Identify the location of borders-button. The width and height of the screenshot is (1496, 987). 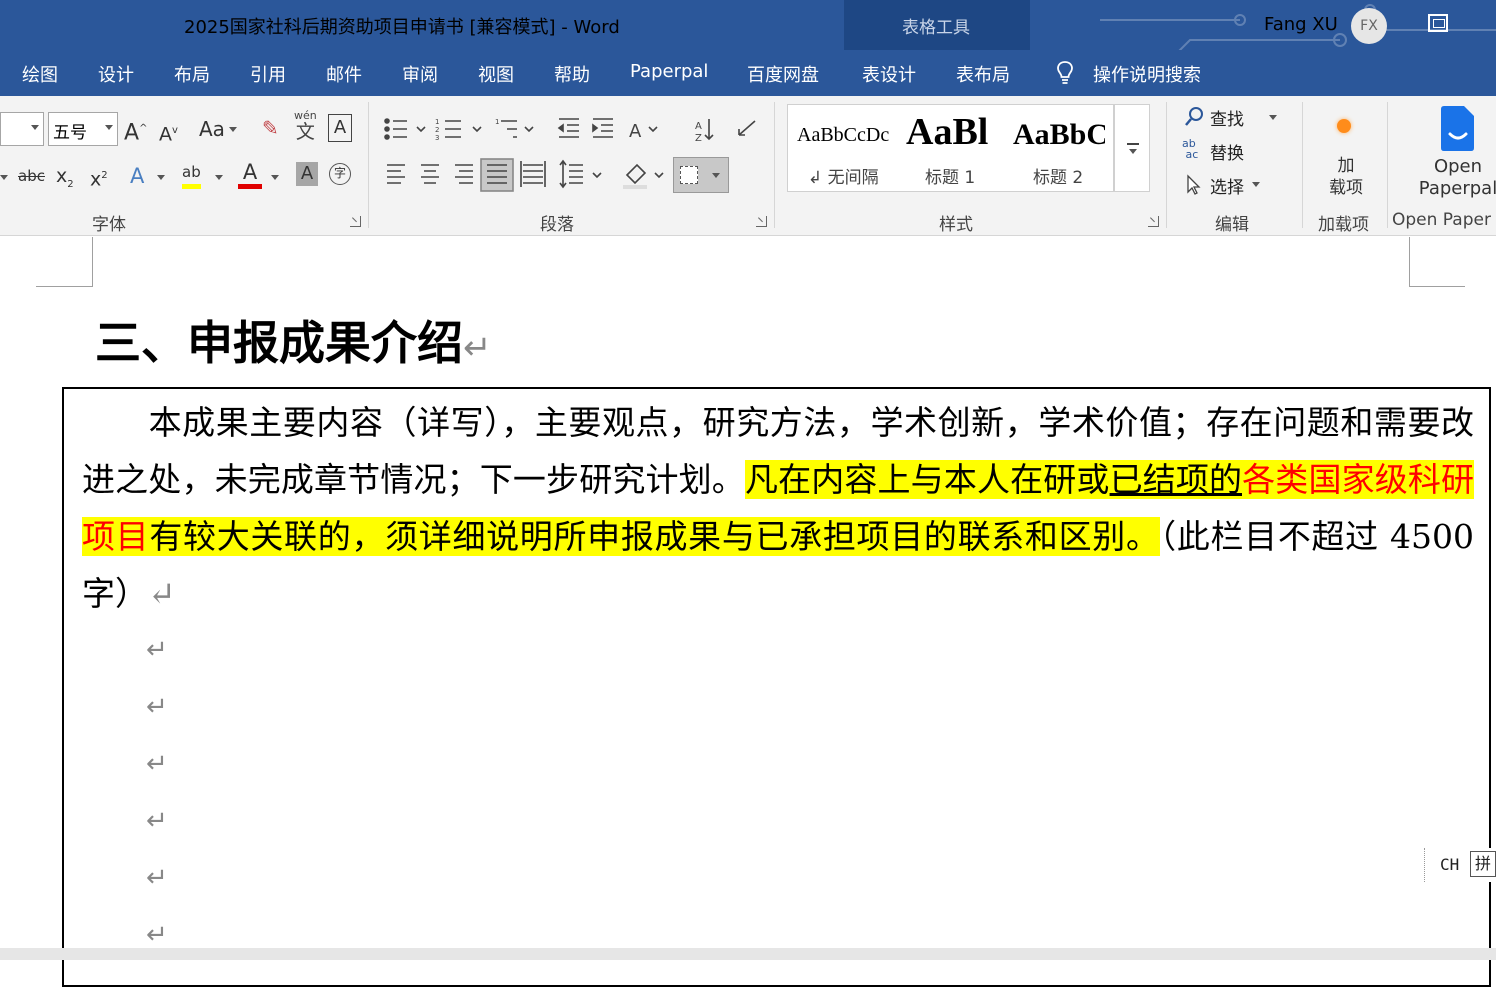
(701, 175).